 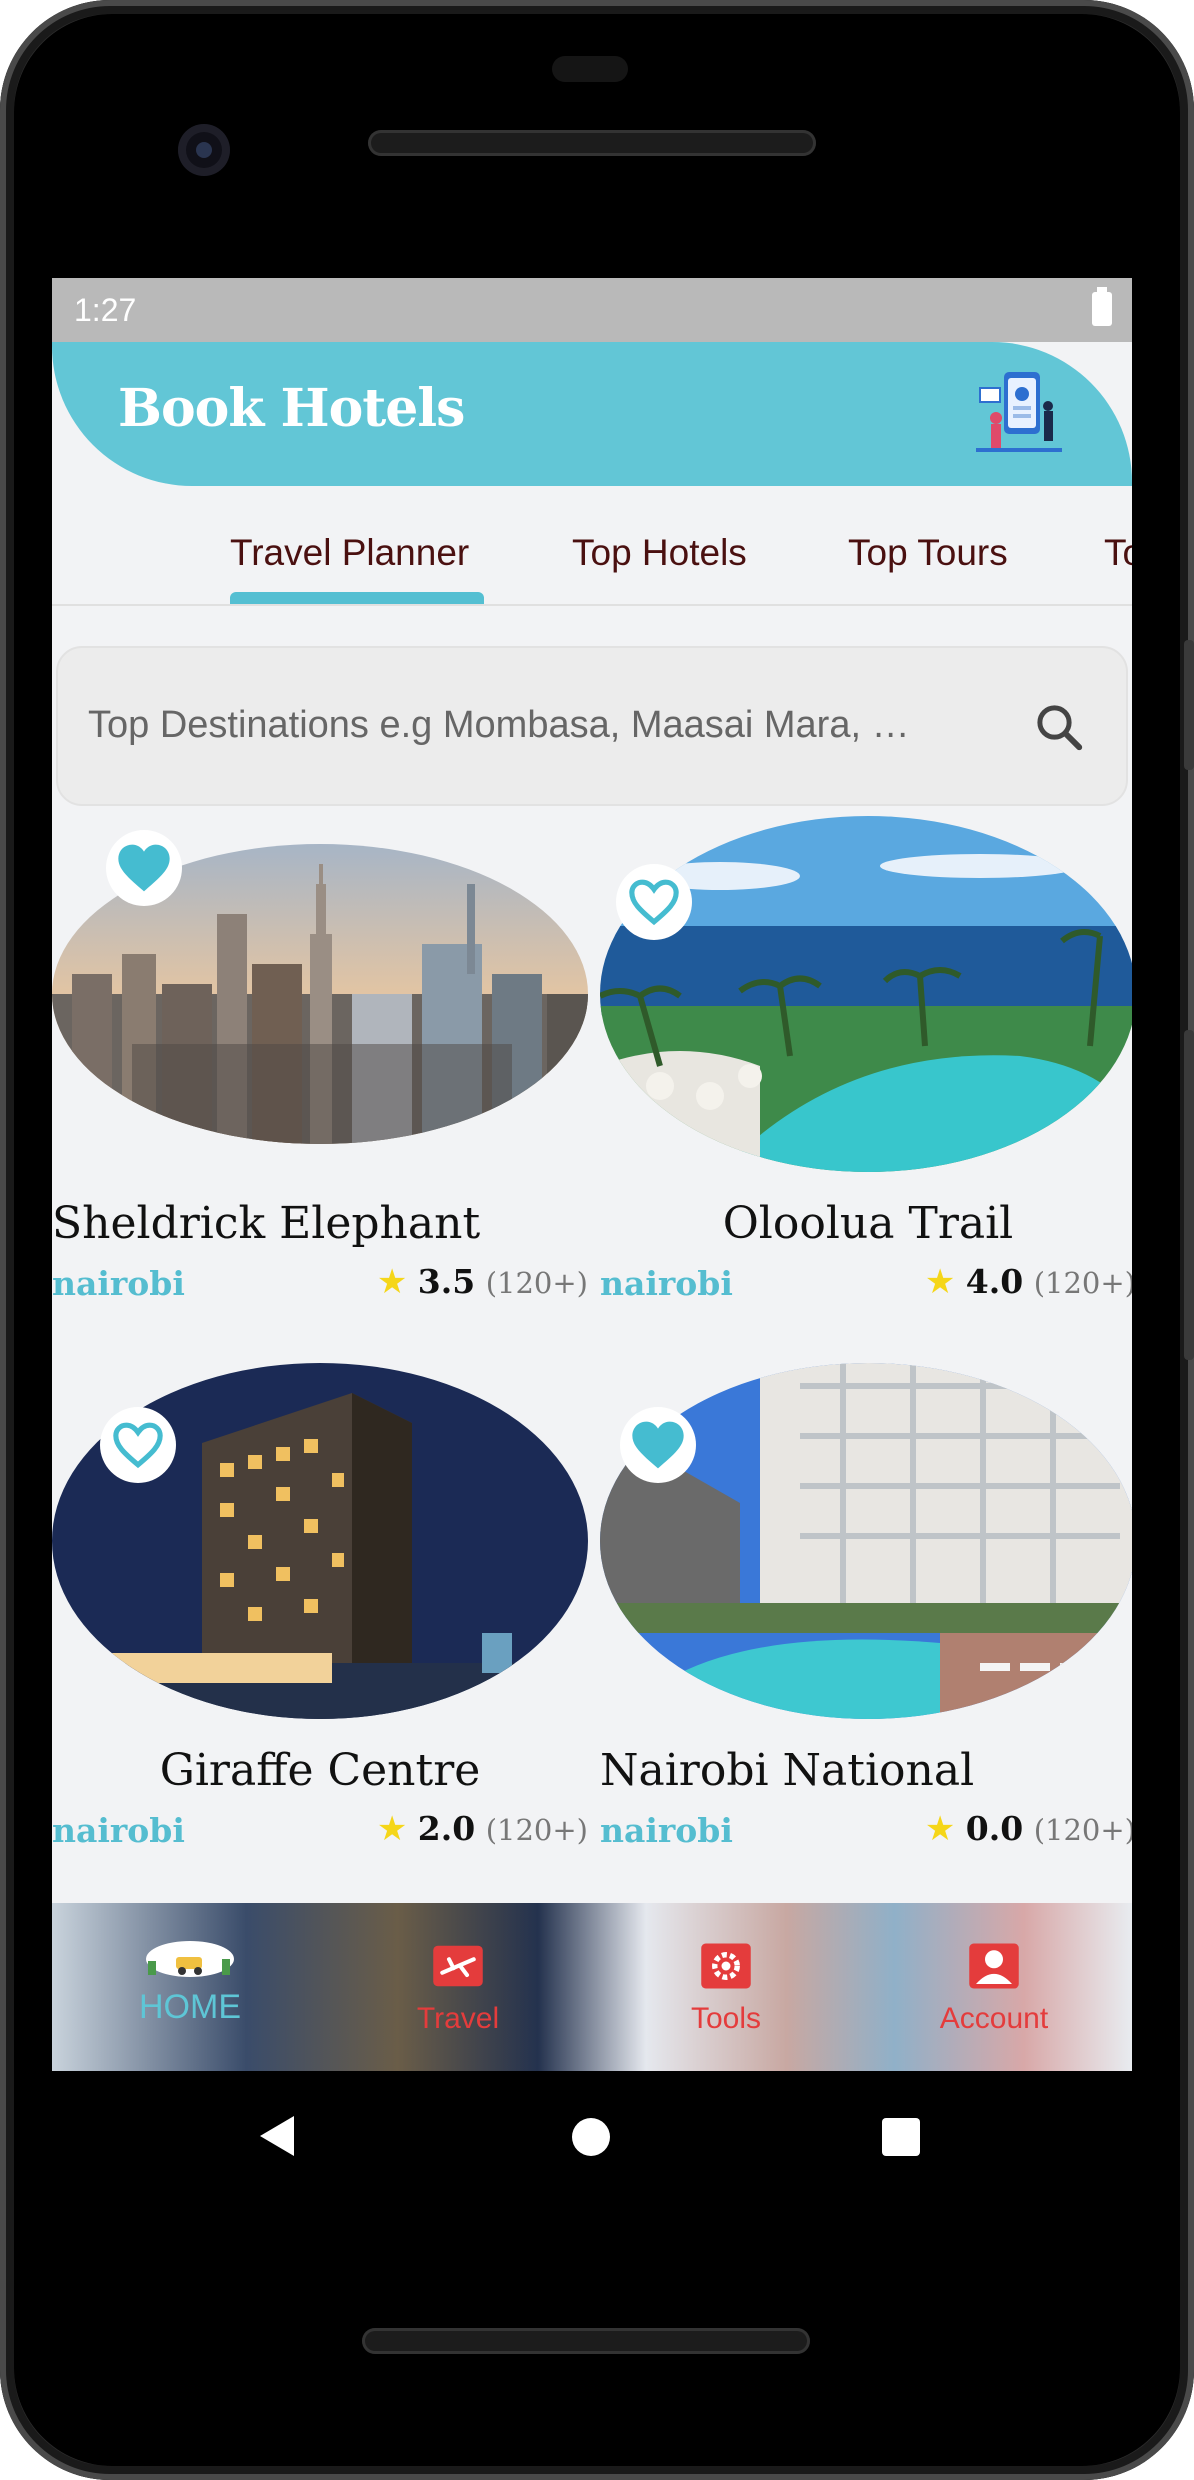 I want to click on tab-top-tours: Top Tours, so click(x=928, y=553).